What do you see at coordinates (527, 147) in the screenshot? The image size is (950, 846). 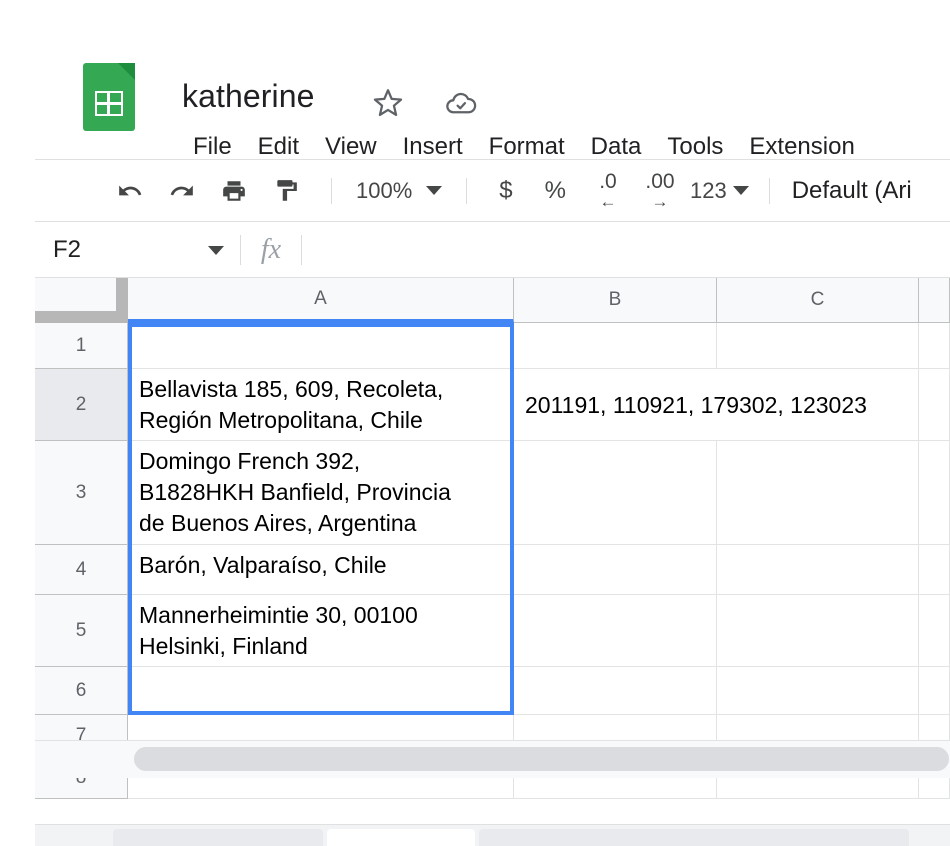 I see `menu-item-format: Format` at bounding box center [527, 147].